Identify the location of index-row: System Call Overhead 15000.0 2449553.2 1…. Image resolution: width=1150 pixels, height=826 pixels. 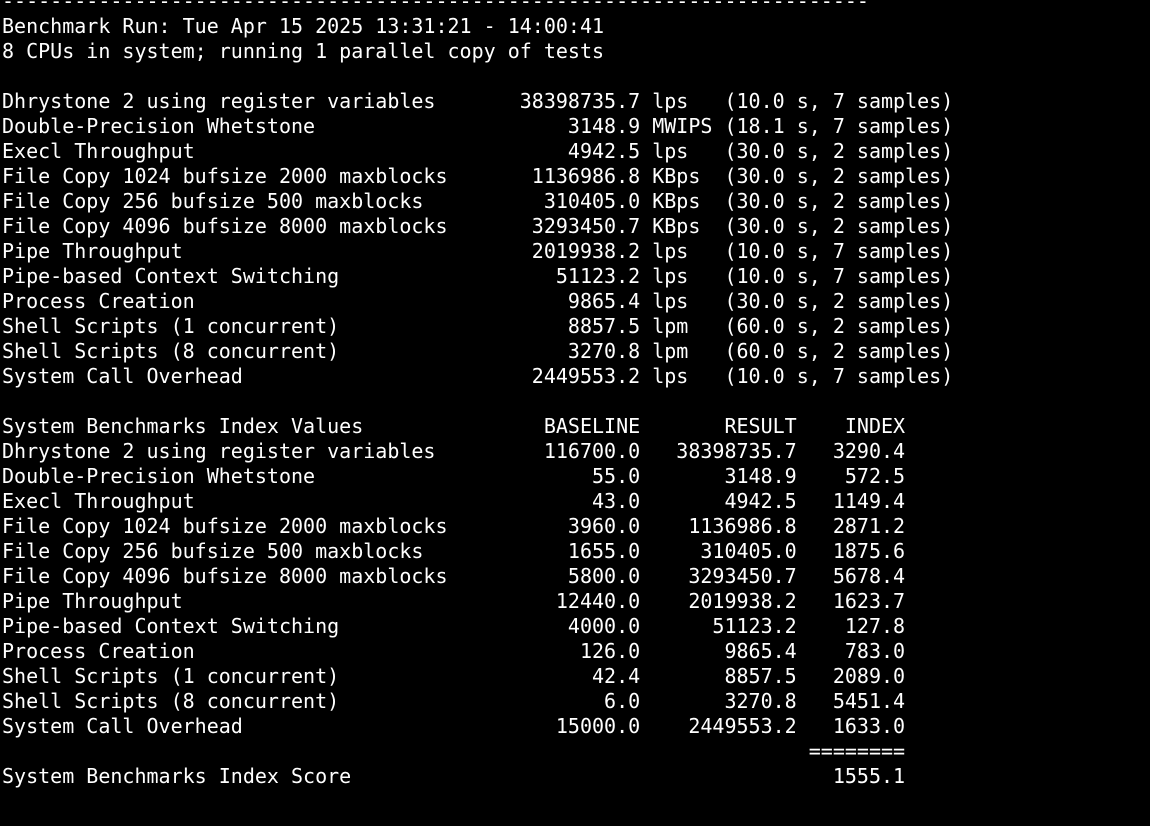
(454, 726).